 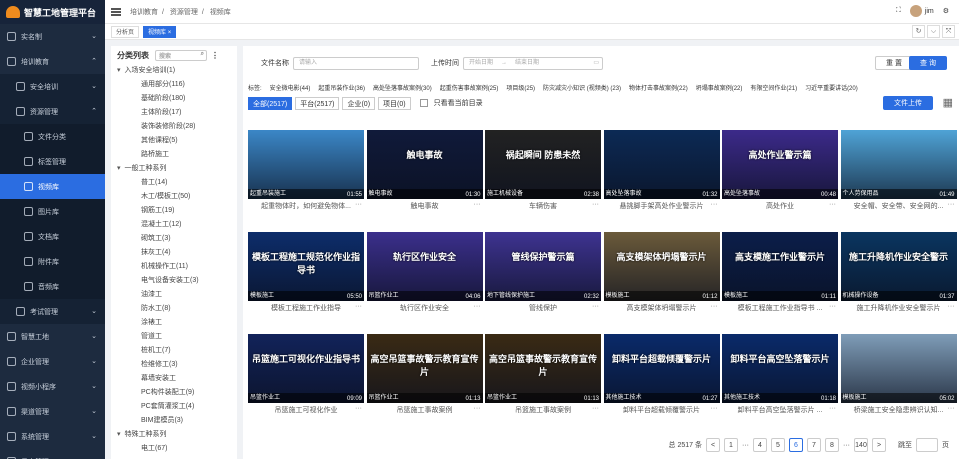 I want to click on tree-node: 通用部分(116), so click(x=174, y=85).